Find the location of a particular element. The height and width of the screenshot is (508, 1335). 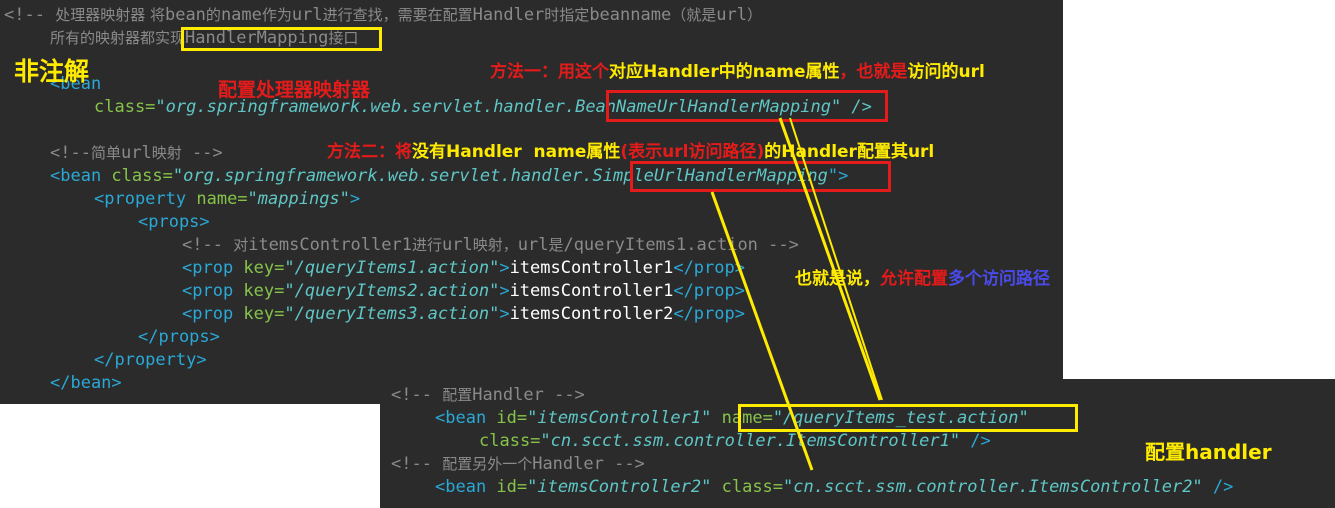

note-multiple-paths: 也就是说，允许配置多个访问路径 is located at coordinates (922, 279).